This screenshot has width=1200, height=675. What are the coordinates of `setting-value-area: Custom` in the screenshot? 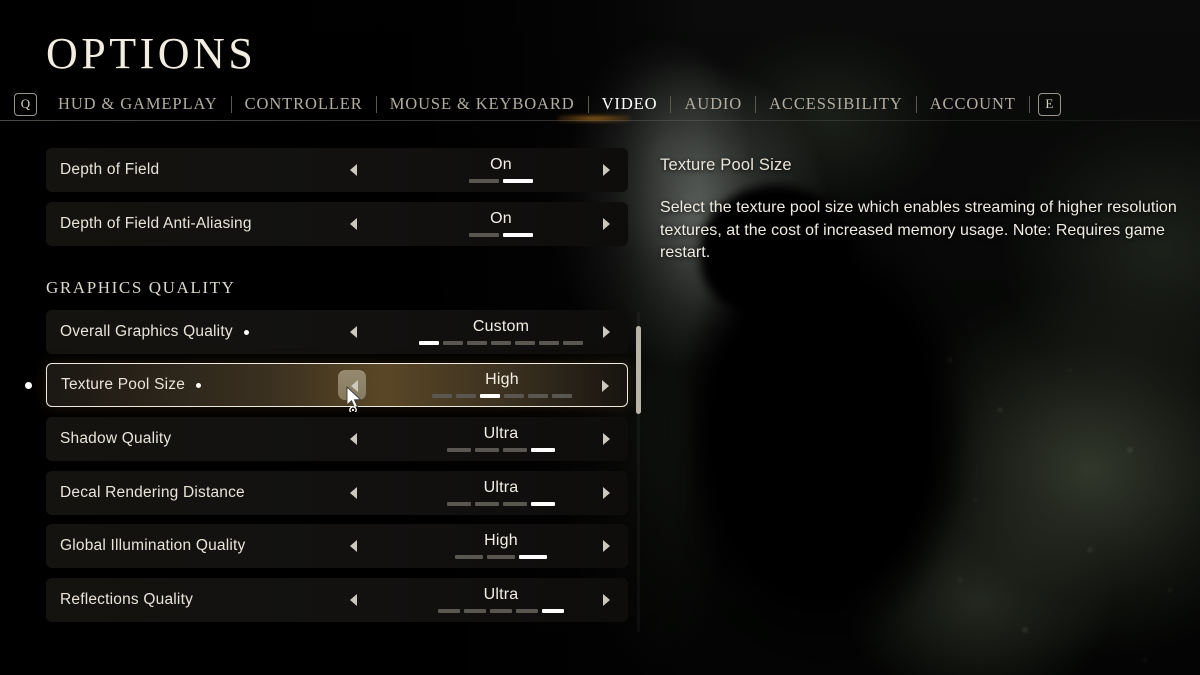 It's located at (501, 332).